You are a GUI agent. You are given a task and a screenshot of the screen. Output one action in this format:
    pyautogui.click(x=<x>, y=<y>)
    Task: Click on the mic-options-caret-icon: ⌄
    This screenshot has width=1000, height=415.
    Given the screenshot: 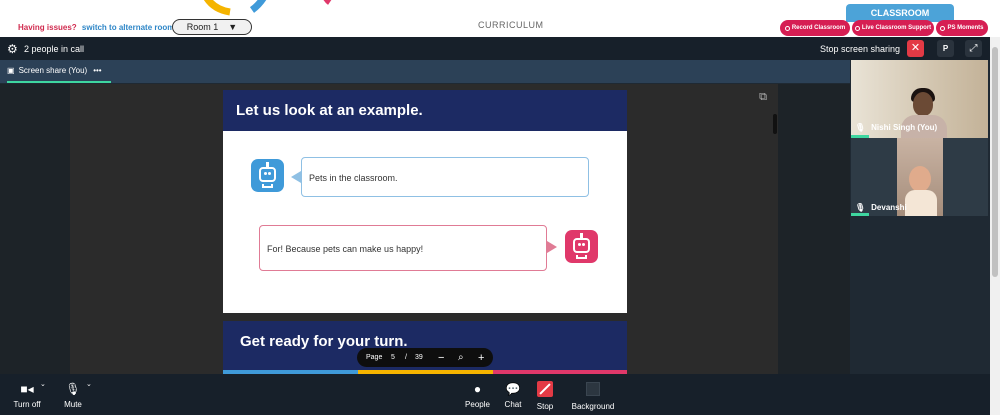 What is the action you would take?
    pyautogui.click(x=89, y=384)
    